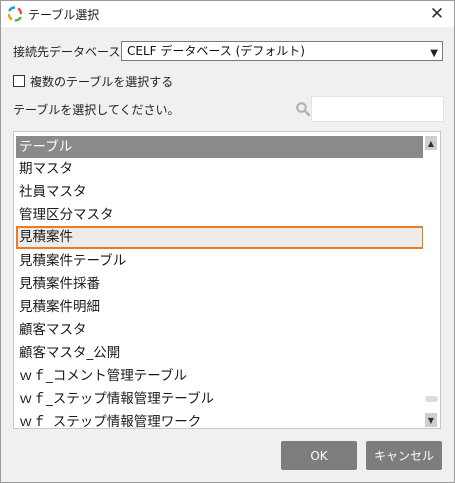 Image resolution: width=455 pixels, height=483 pixels. I want to click on close-button: ✕, so click(437, 14).